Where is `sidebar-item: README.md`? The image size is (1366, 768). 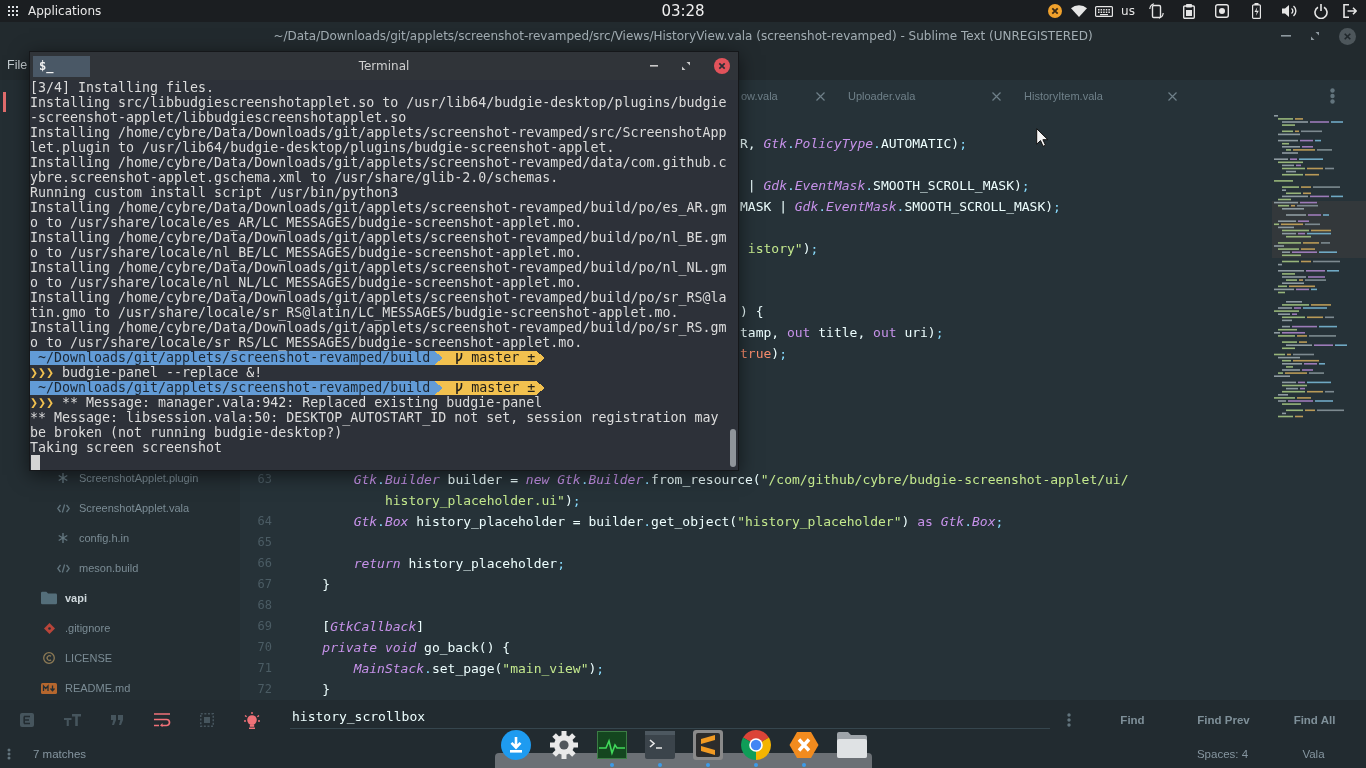 sidebar-item: README.md is located at coordinates (120, 688).